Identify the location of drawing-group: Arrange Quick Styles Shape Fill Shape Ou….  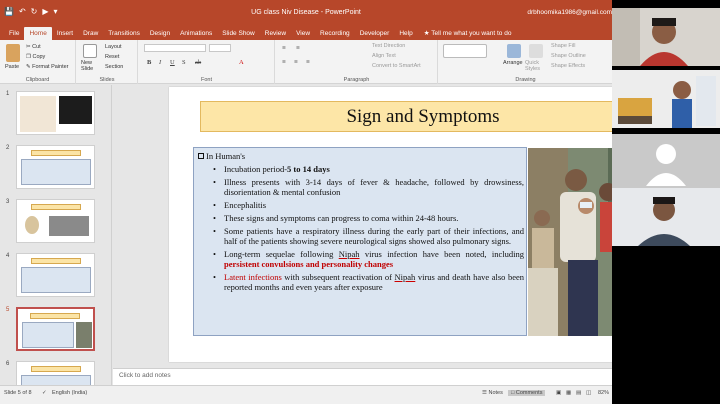
(525, 62).